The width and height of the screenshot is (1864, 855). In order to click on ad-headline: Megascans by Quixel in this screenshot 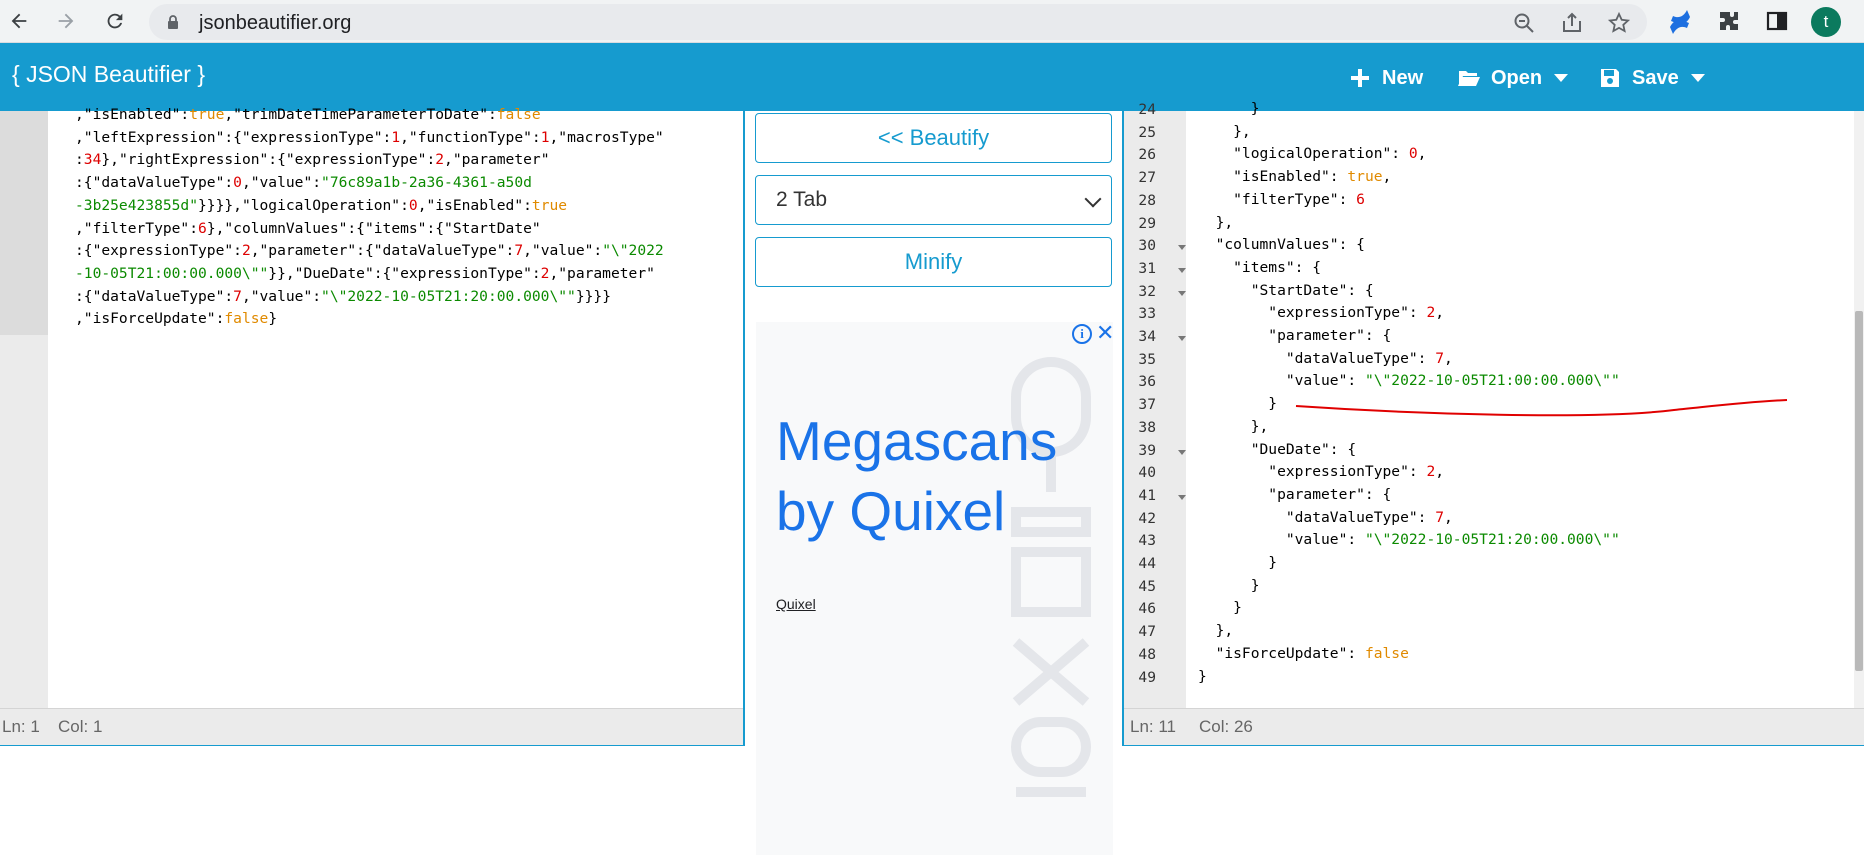, I will do `click(916, 476)`.